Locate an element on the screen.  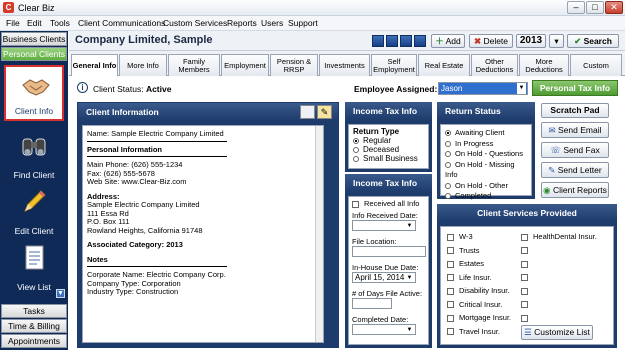
status-awaiting-client: Awaiting Client is located at coordinates (486, 133).